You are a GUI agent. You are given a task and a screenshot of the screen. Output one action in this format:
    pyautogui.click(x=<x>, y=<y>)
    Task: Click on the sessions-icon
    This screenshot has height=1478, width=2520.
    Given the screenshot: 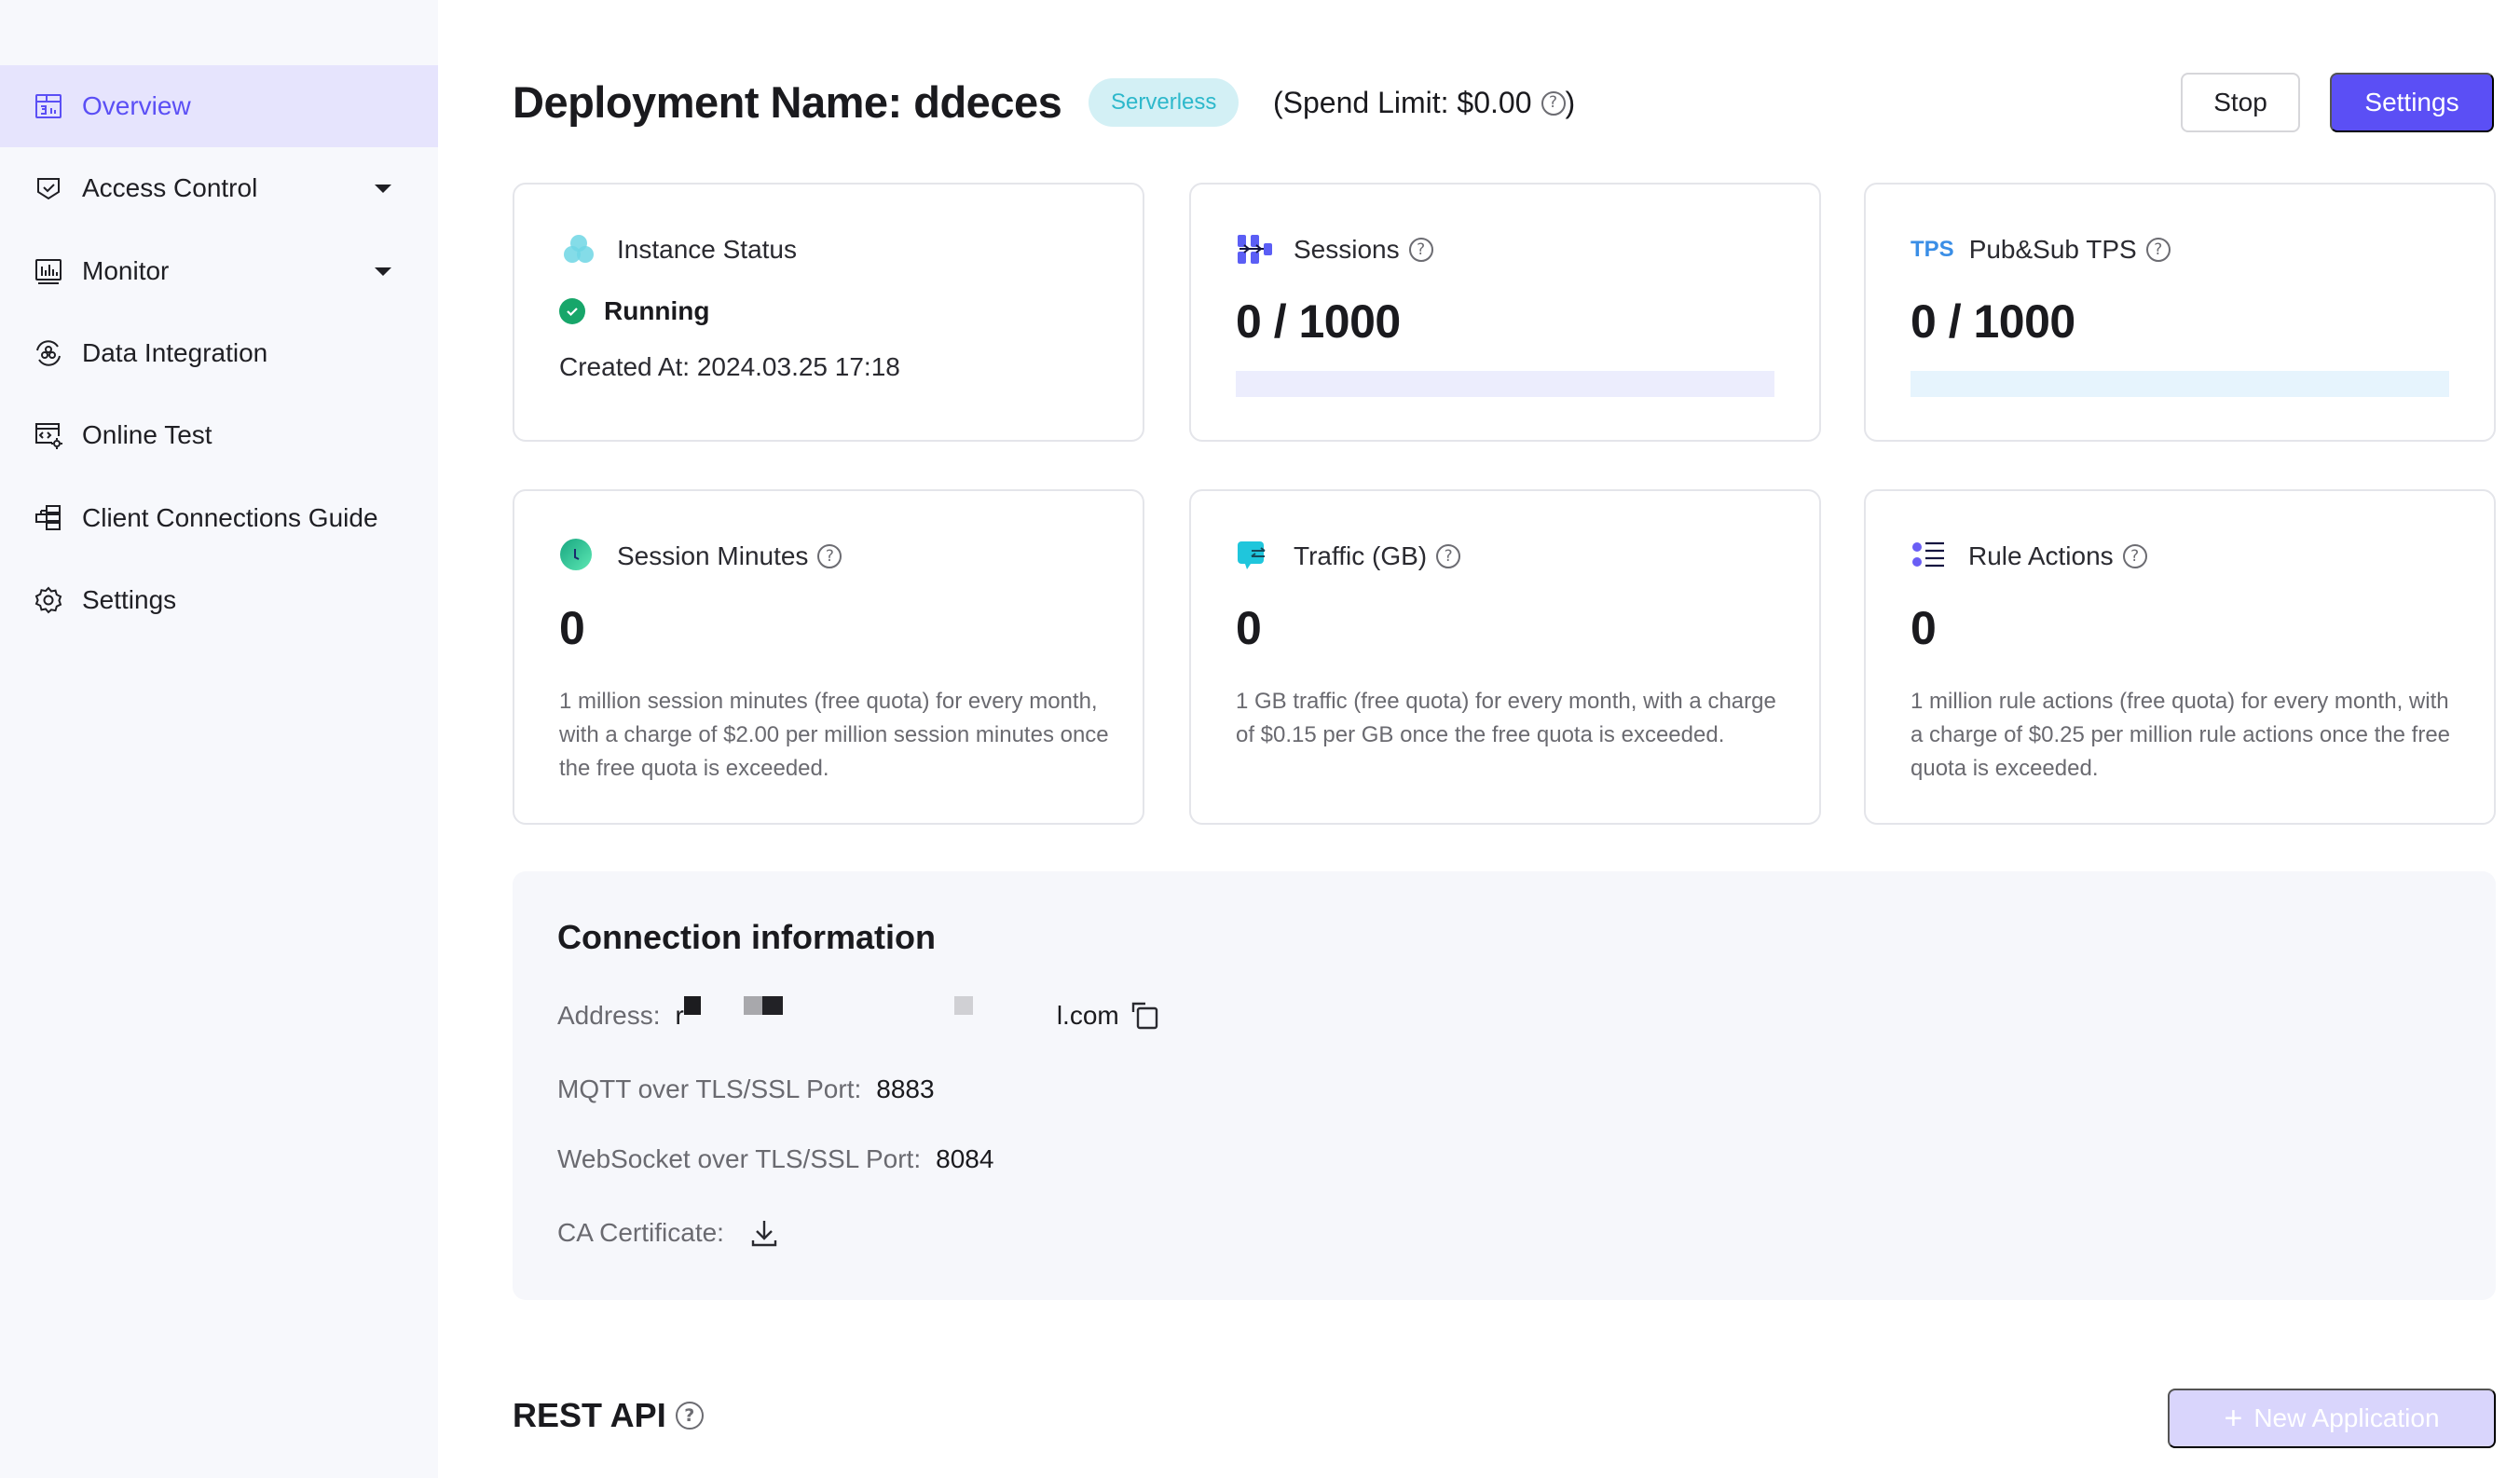 What is the action you would take?
    pyautogui.click(x=1255, y=249)
    